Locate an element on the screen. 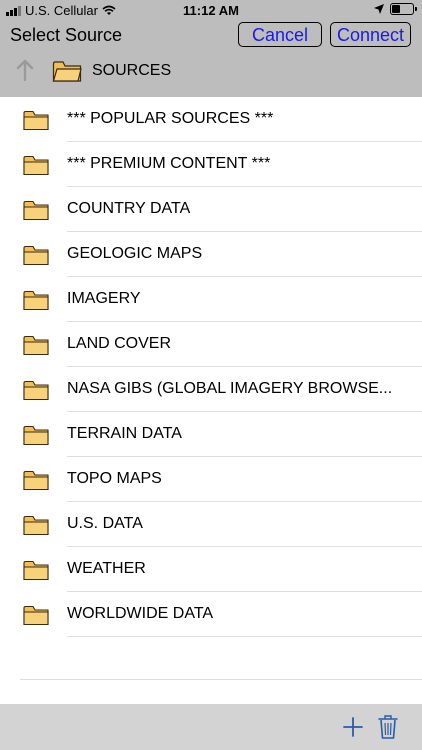 The image size is (422, 750). status-time: 11:12 AM is located at coordinates (211, 10).